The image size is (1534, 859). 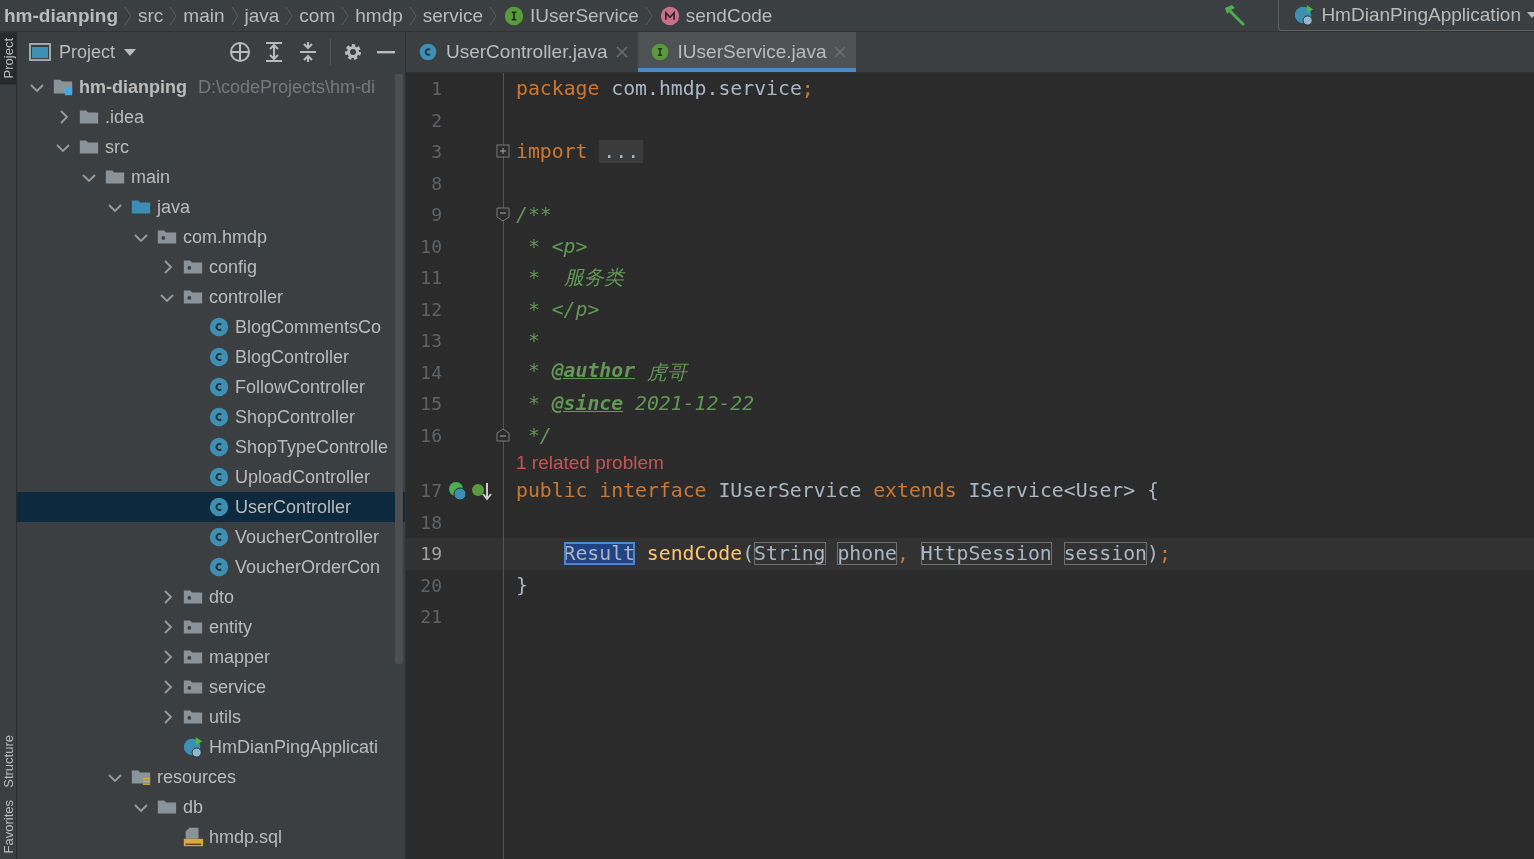 What do you see at coordinates (1406, 15) in the screenshot?
I see `run-configuration-dropdown: HmDianPingApplication` at bounding box center [1406, 15].